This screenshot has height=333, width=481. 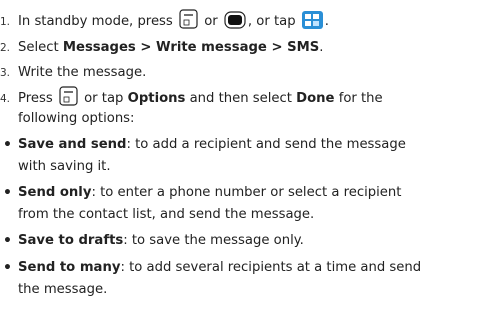 I want to click on step-4-continuation: following options:, so click(x=76, y=118).